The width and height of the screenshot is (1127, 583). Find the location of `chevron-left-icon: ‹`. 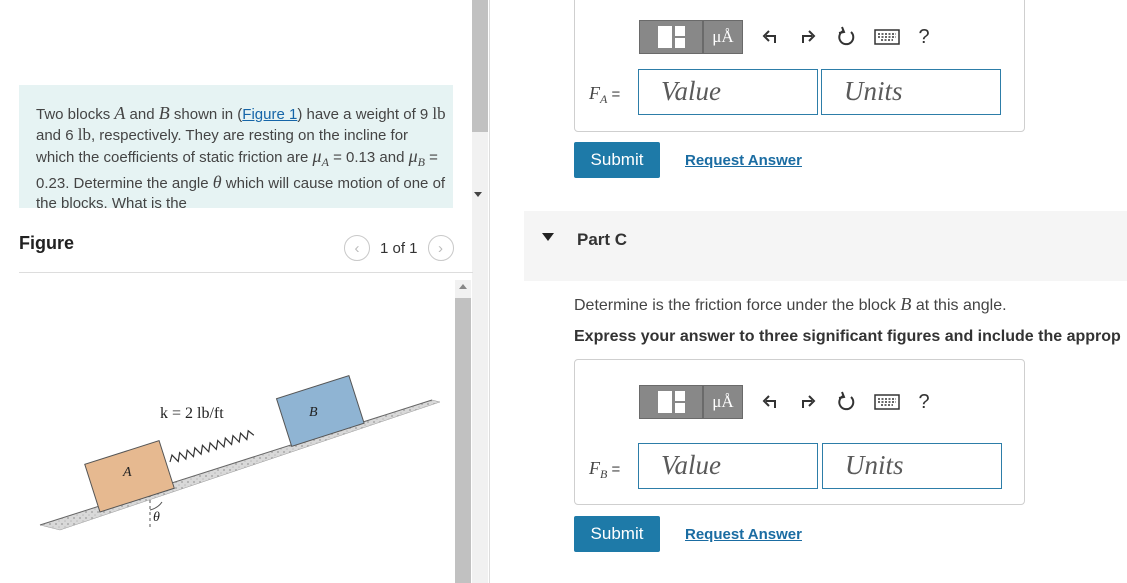

chevron-left-icon: ‹ is located at coordinates (357, 248).